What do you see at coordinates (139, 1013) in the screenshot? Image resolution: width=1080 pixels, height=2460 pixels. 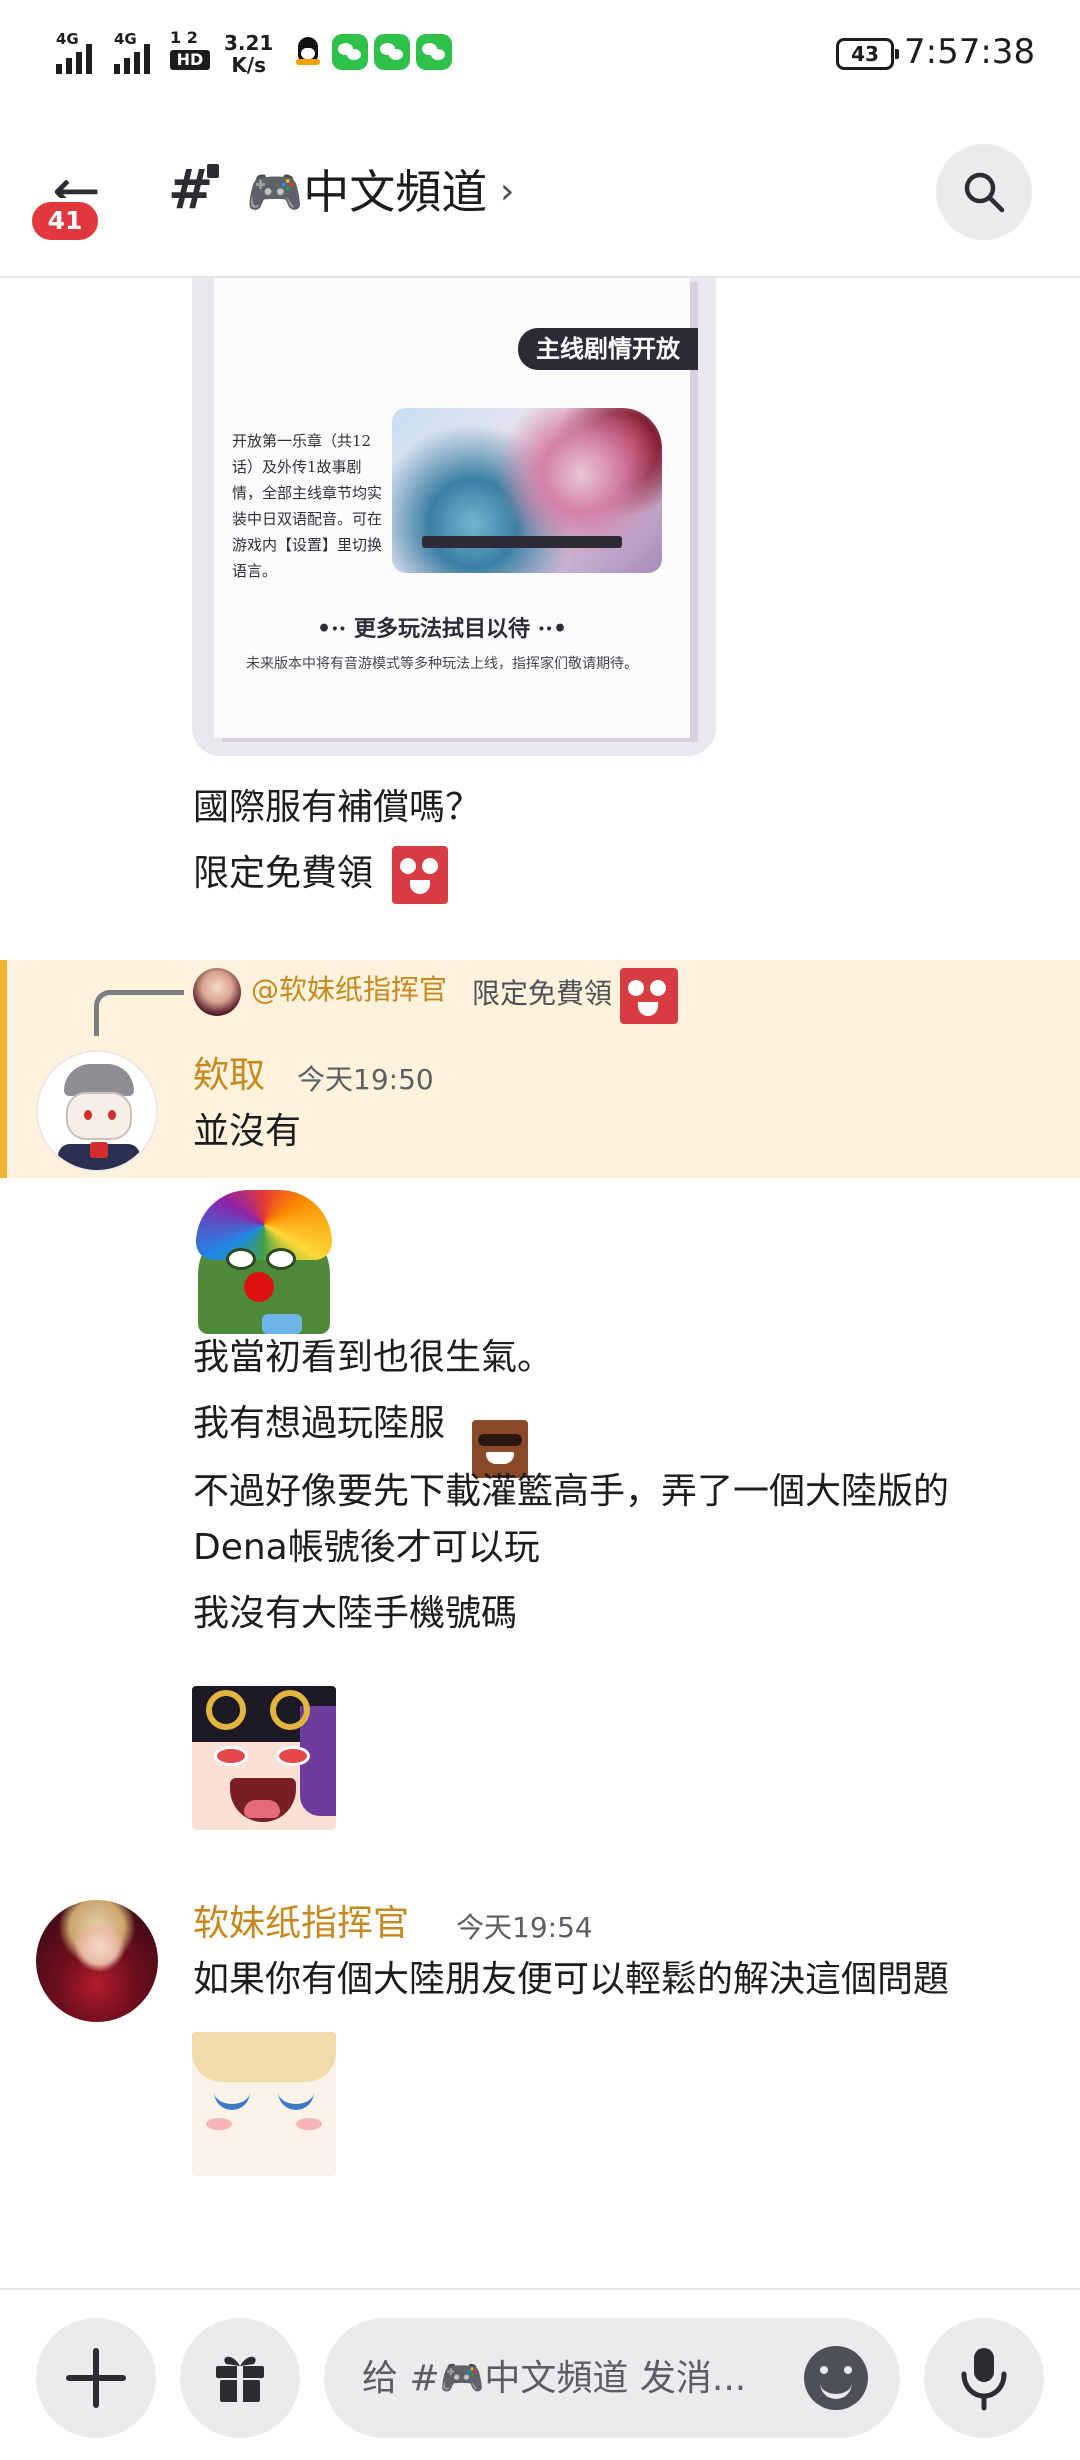 I see `reply-connector` at bounding box center [139, 1013].